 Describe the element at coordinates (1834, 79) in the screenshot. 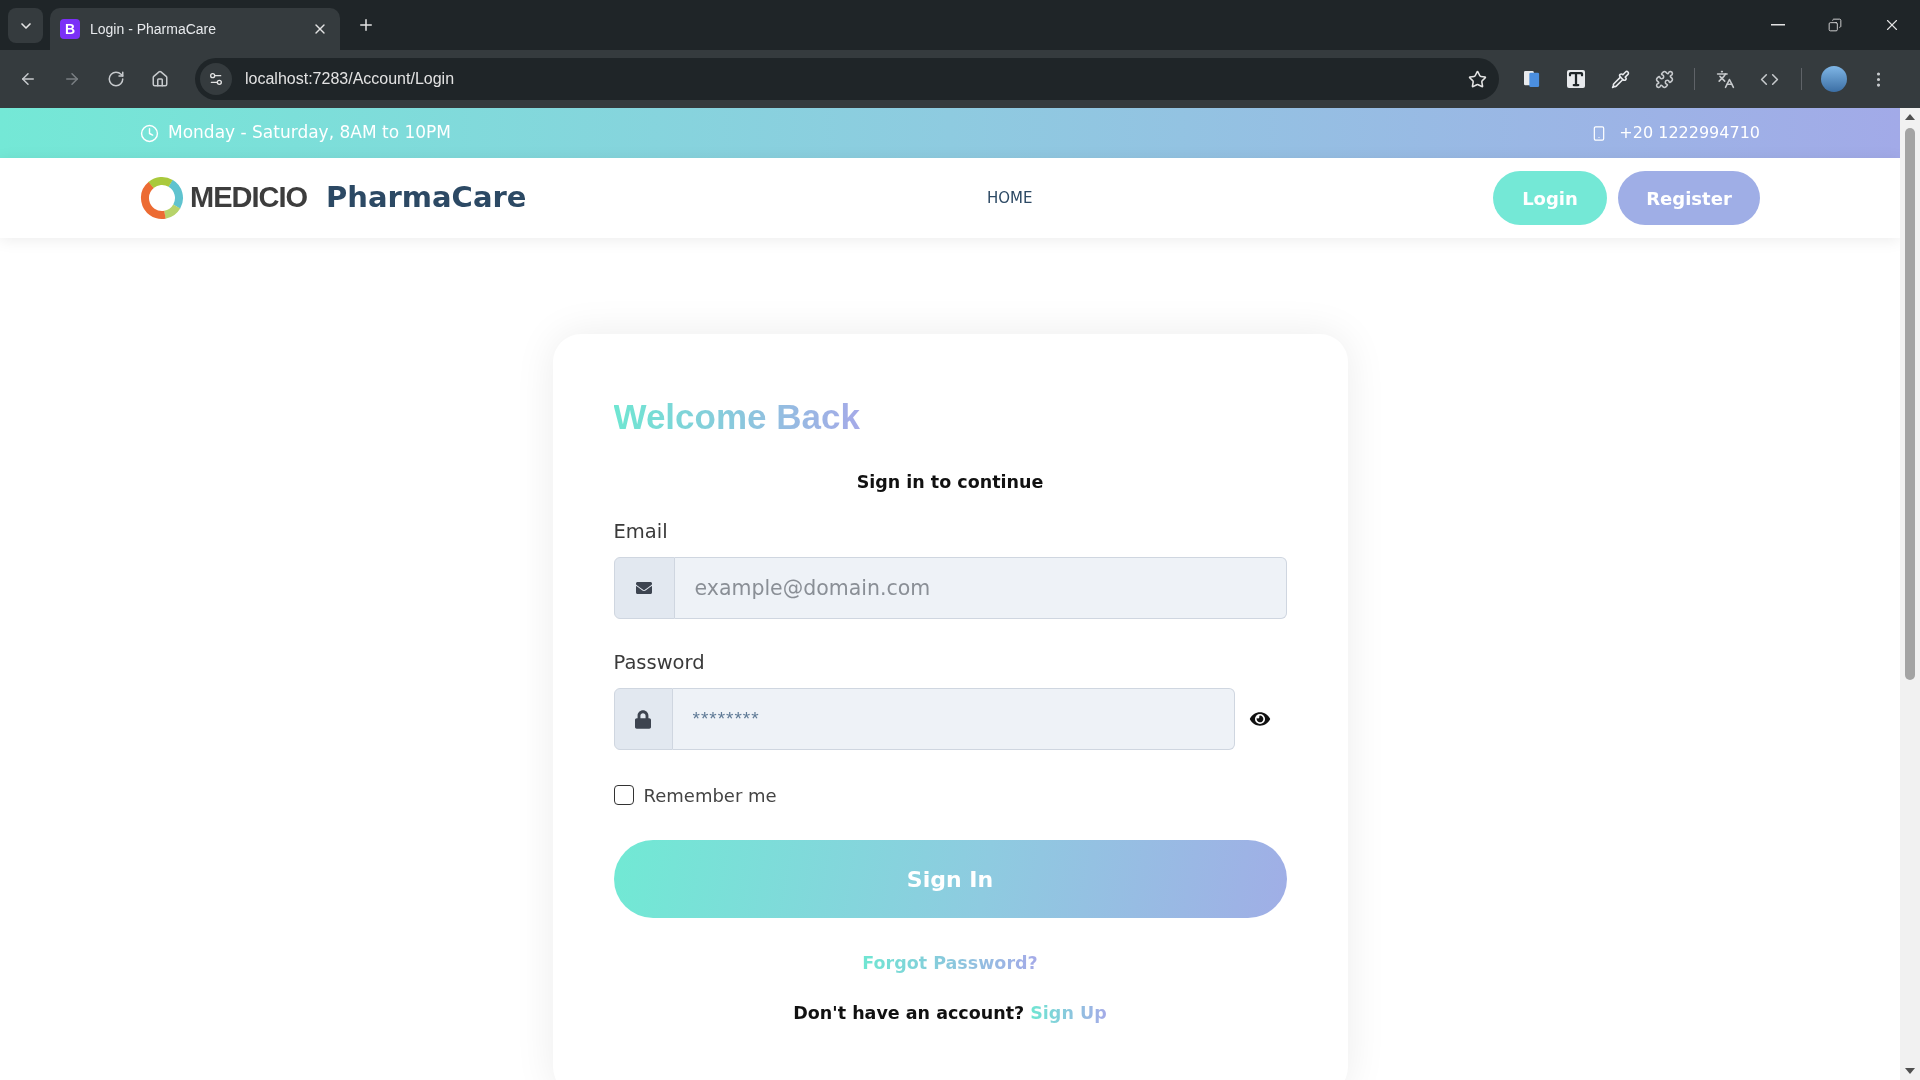

I see `avatar-icon` at that location.